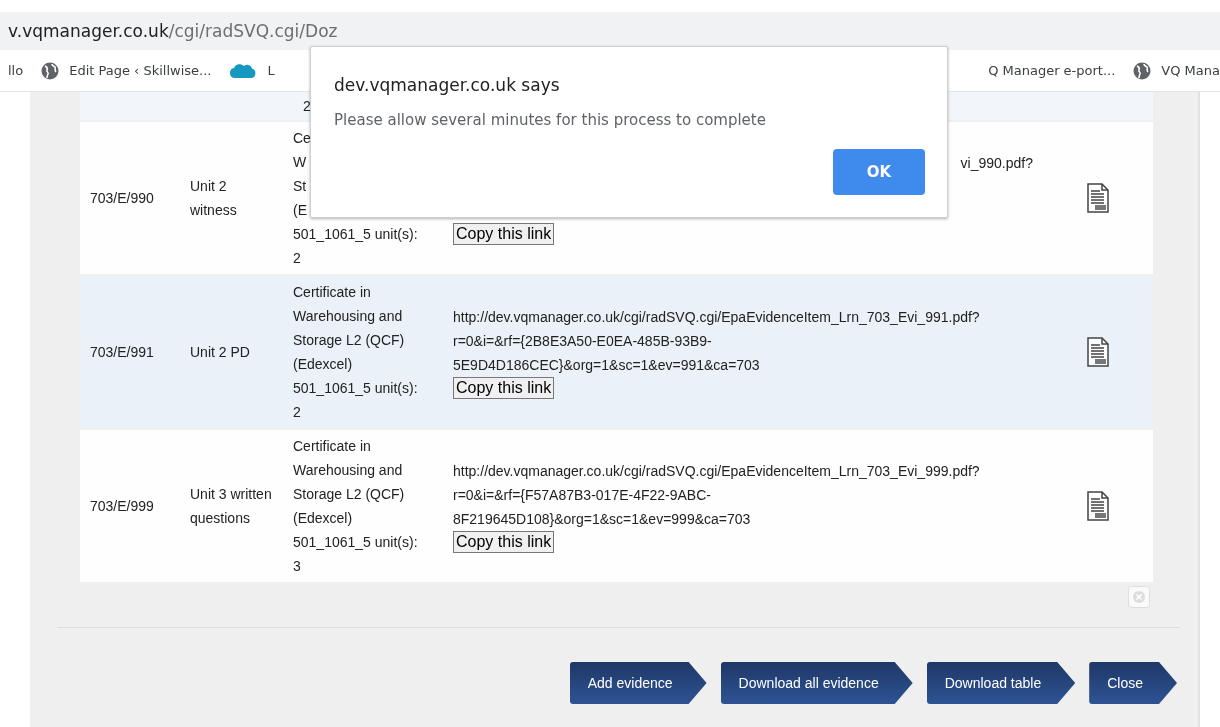 This screenshot has width=1220, height=727. Describe the element at coordinates (16, 70) in the screenshot. I see `bookmark: llo` at that location.